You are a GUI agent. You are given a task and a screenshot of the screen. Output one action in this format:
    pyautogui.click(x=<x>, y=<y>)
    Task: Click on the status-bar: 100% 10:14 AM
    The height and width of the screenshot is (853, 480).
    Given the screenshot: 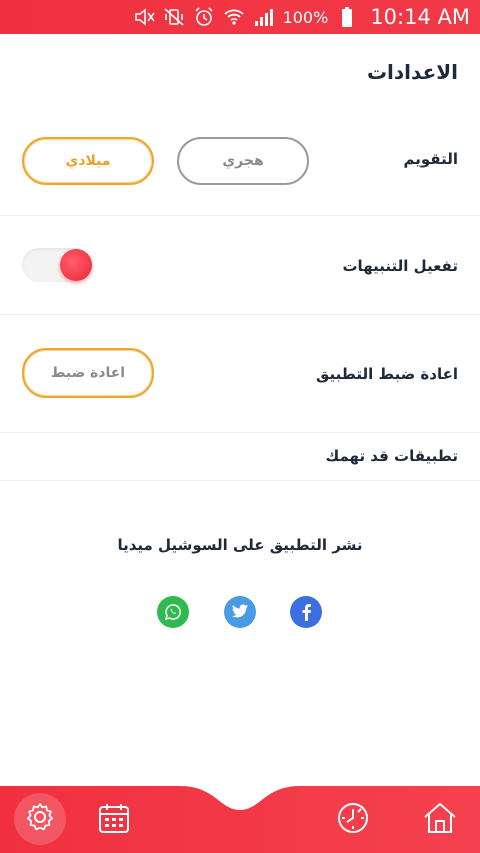 What is the action you would take?
    pyautogui.click(x=240, y=17)
    